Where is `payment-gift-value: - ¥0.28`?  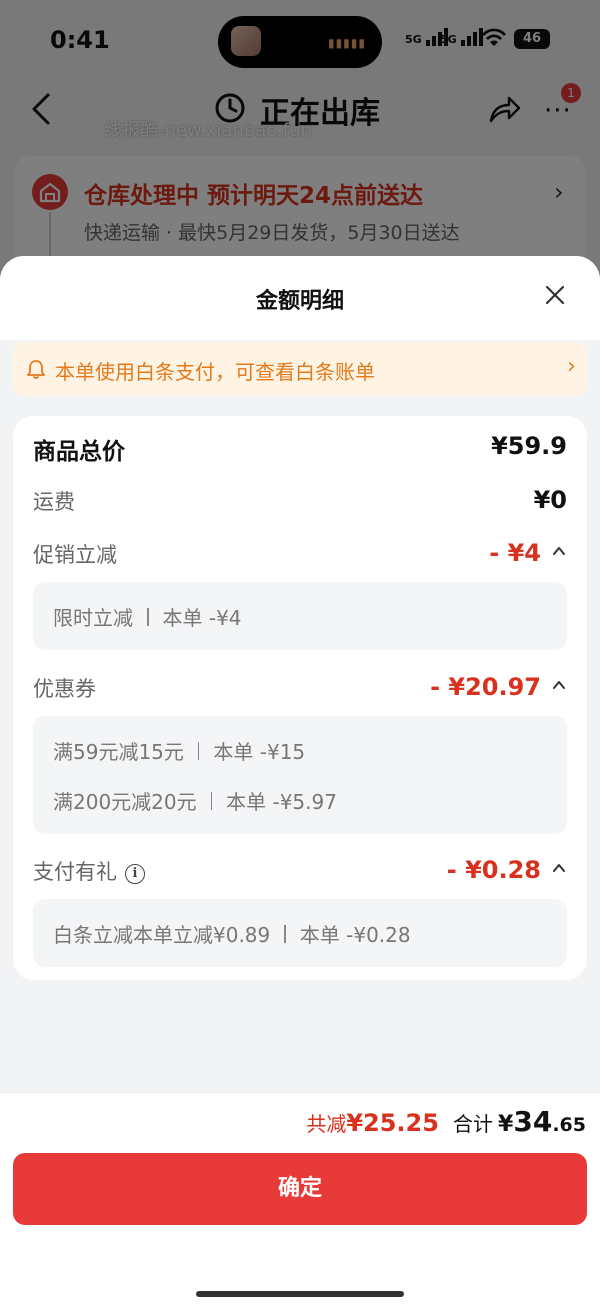
payment-gift-value: - ¥0.28 is located at coordinates (493, 870).